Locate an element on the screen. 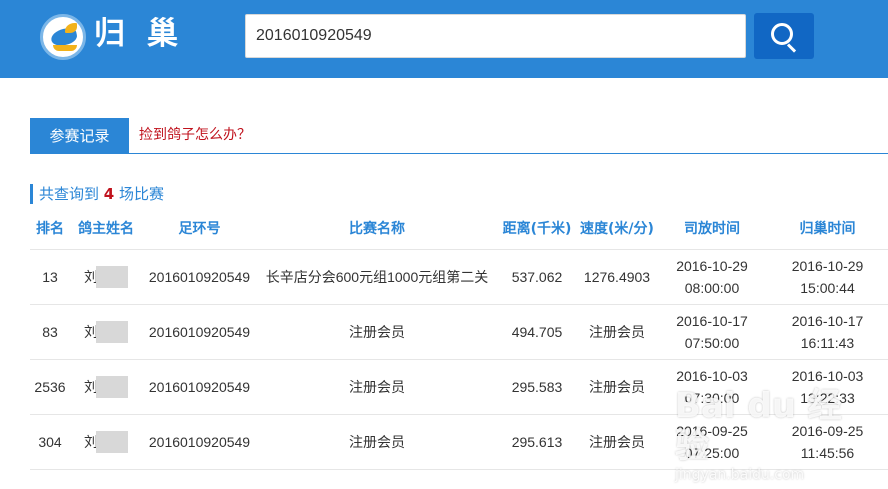 The width and height of the screenshot is (888, 489). return-time: 15:00:44 is located at coordinates (827, 287).